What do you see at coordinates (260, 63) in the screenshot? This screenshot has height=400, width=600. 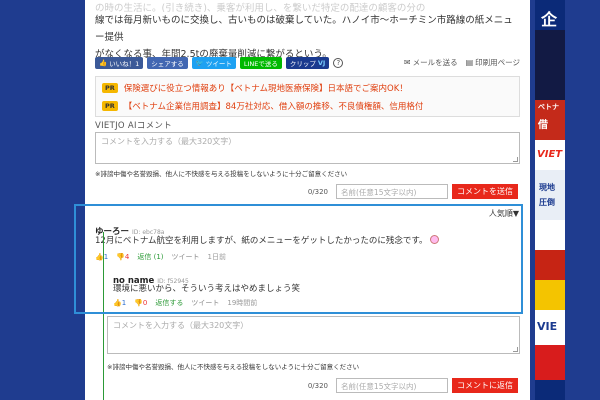 I see `line-share-button: LINEで送る` at bounding box center [260, 63].